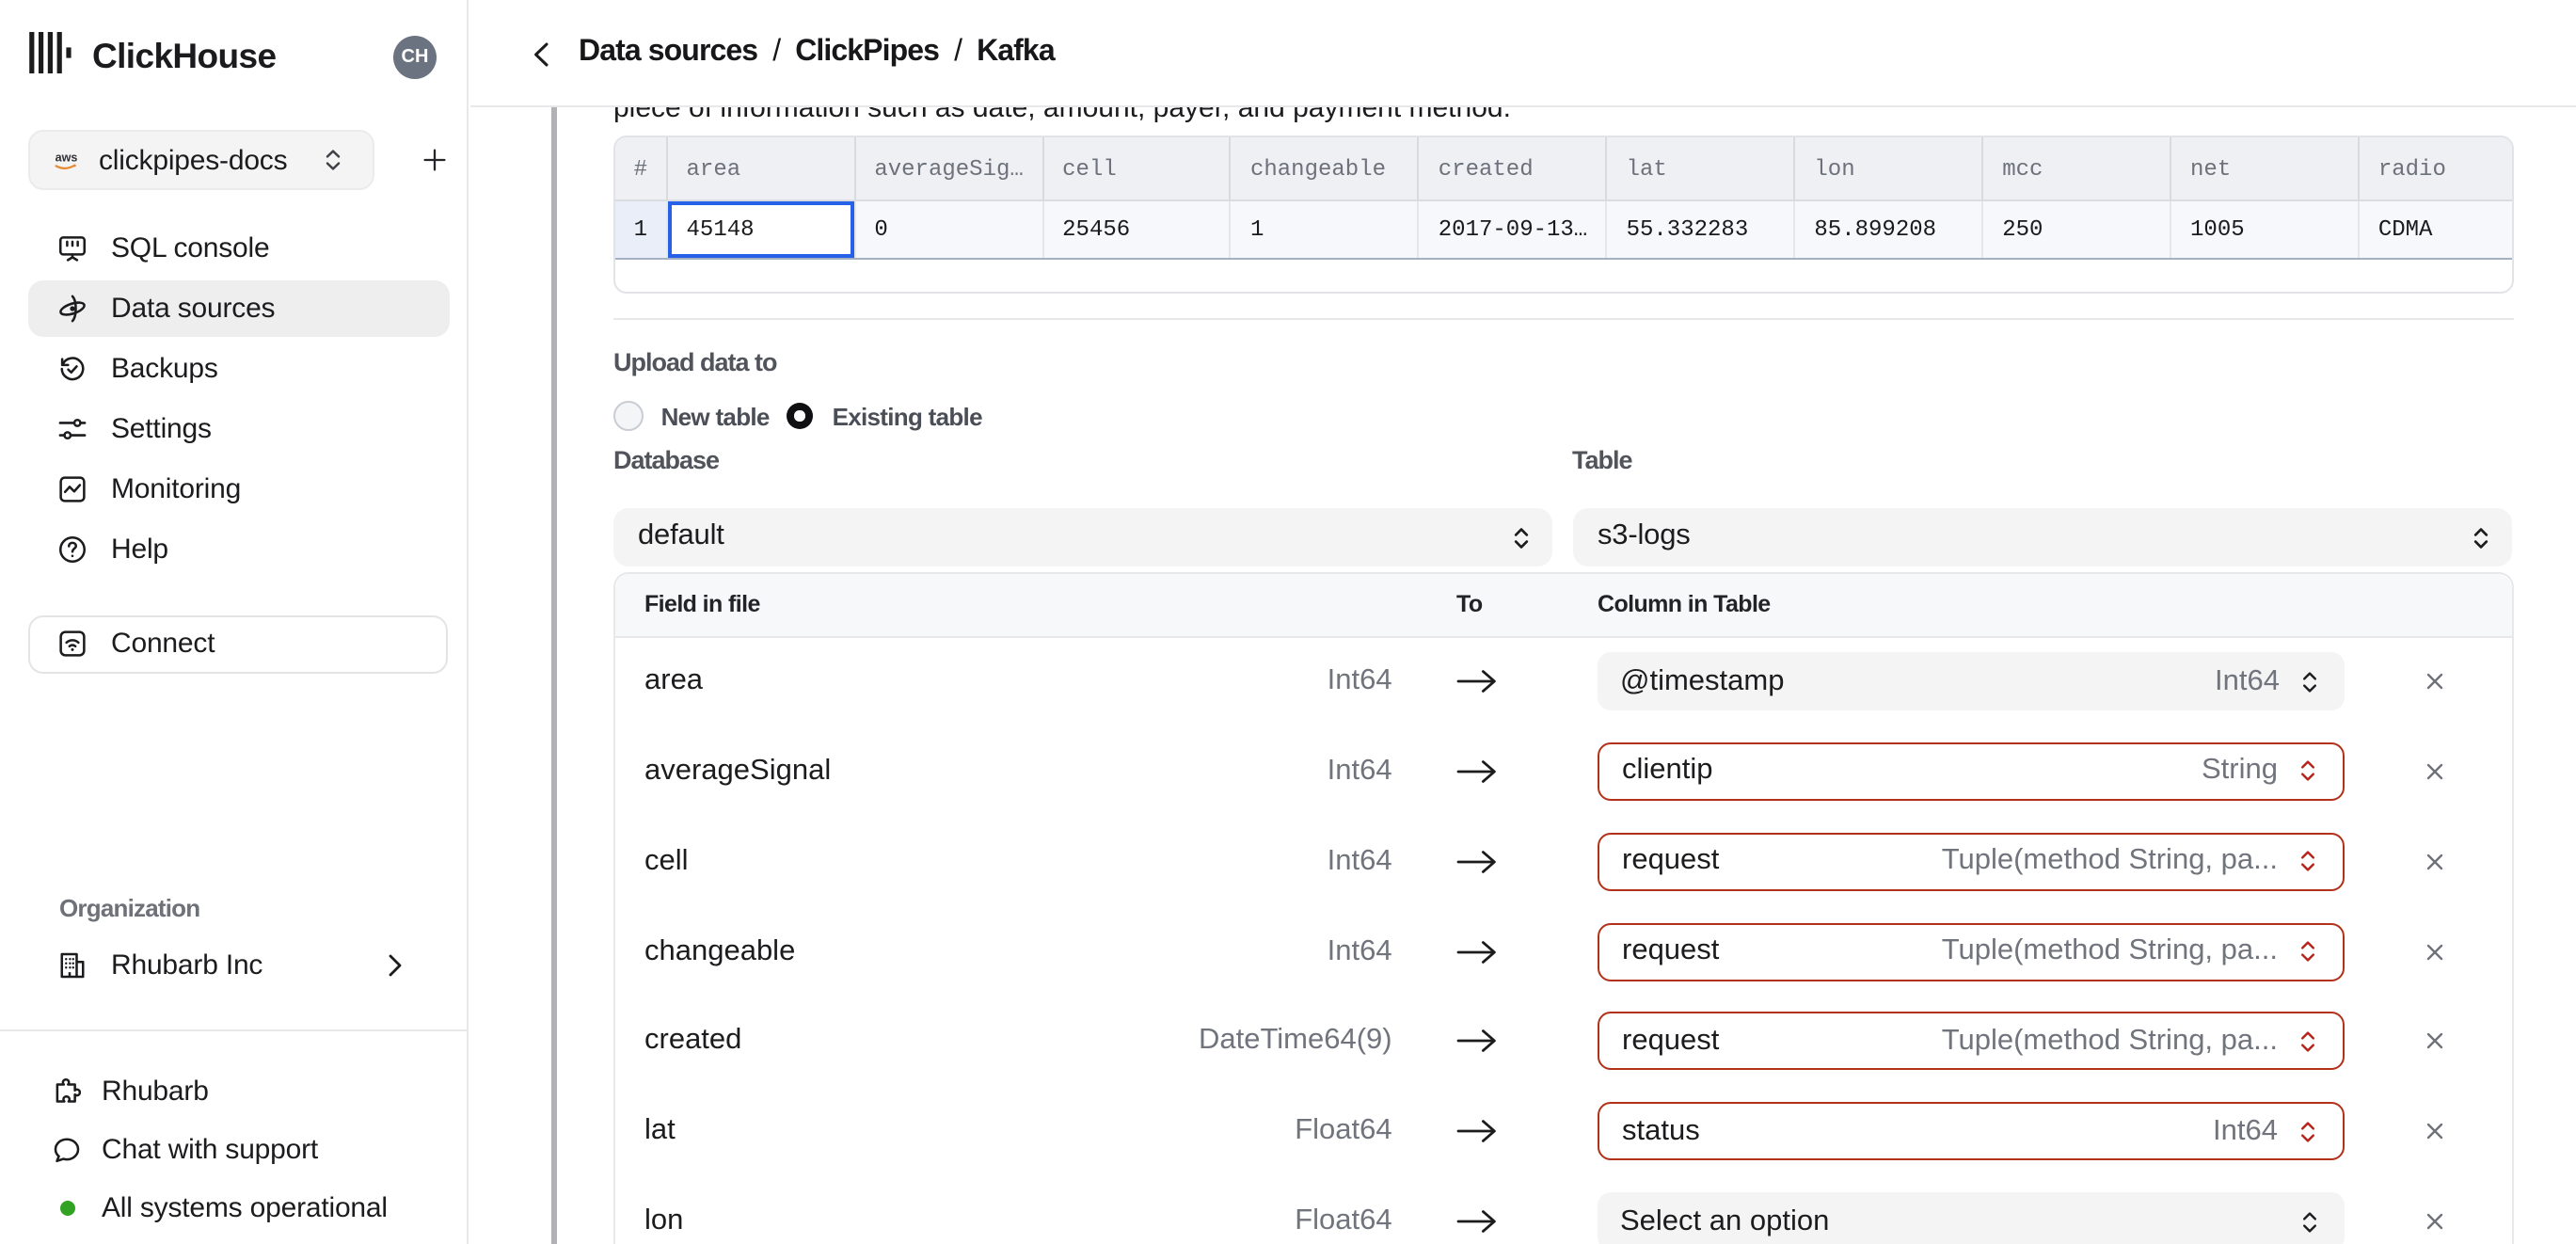 Image resolution: width=2576 pixels, height=1244 pixels. Describe the element at coordinates (66, 157) in the screenshot. I see `svg-text: aws` at that location.